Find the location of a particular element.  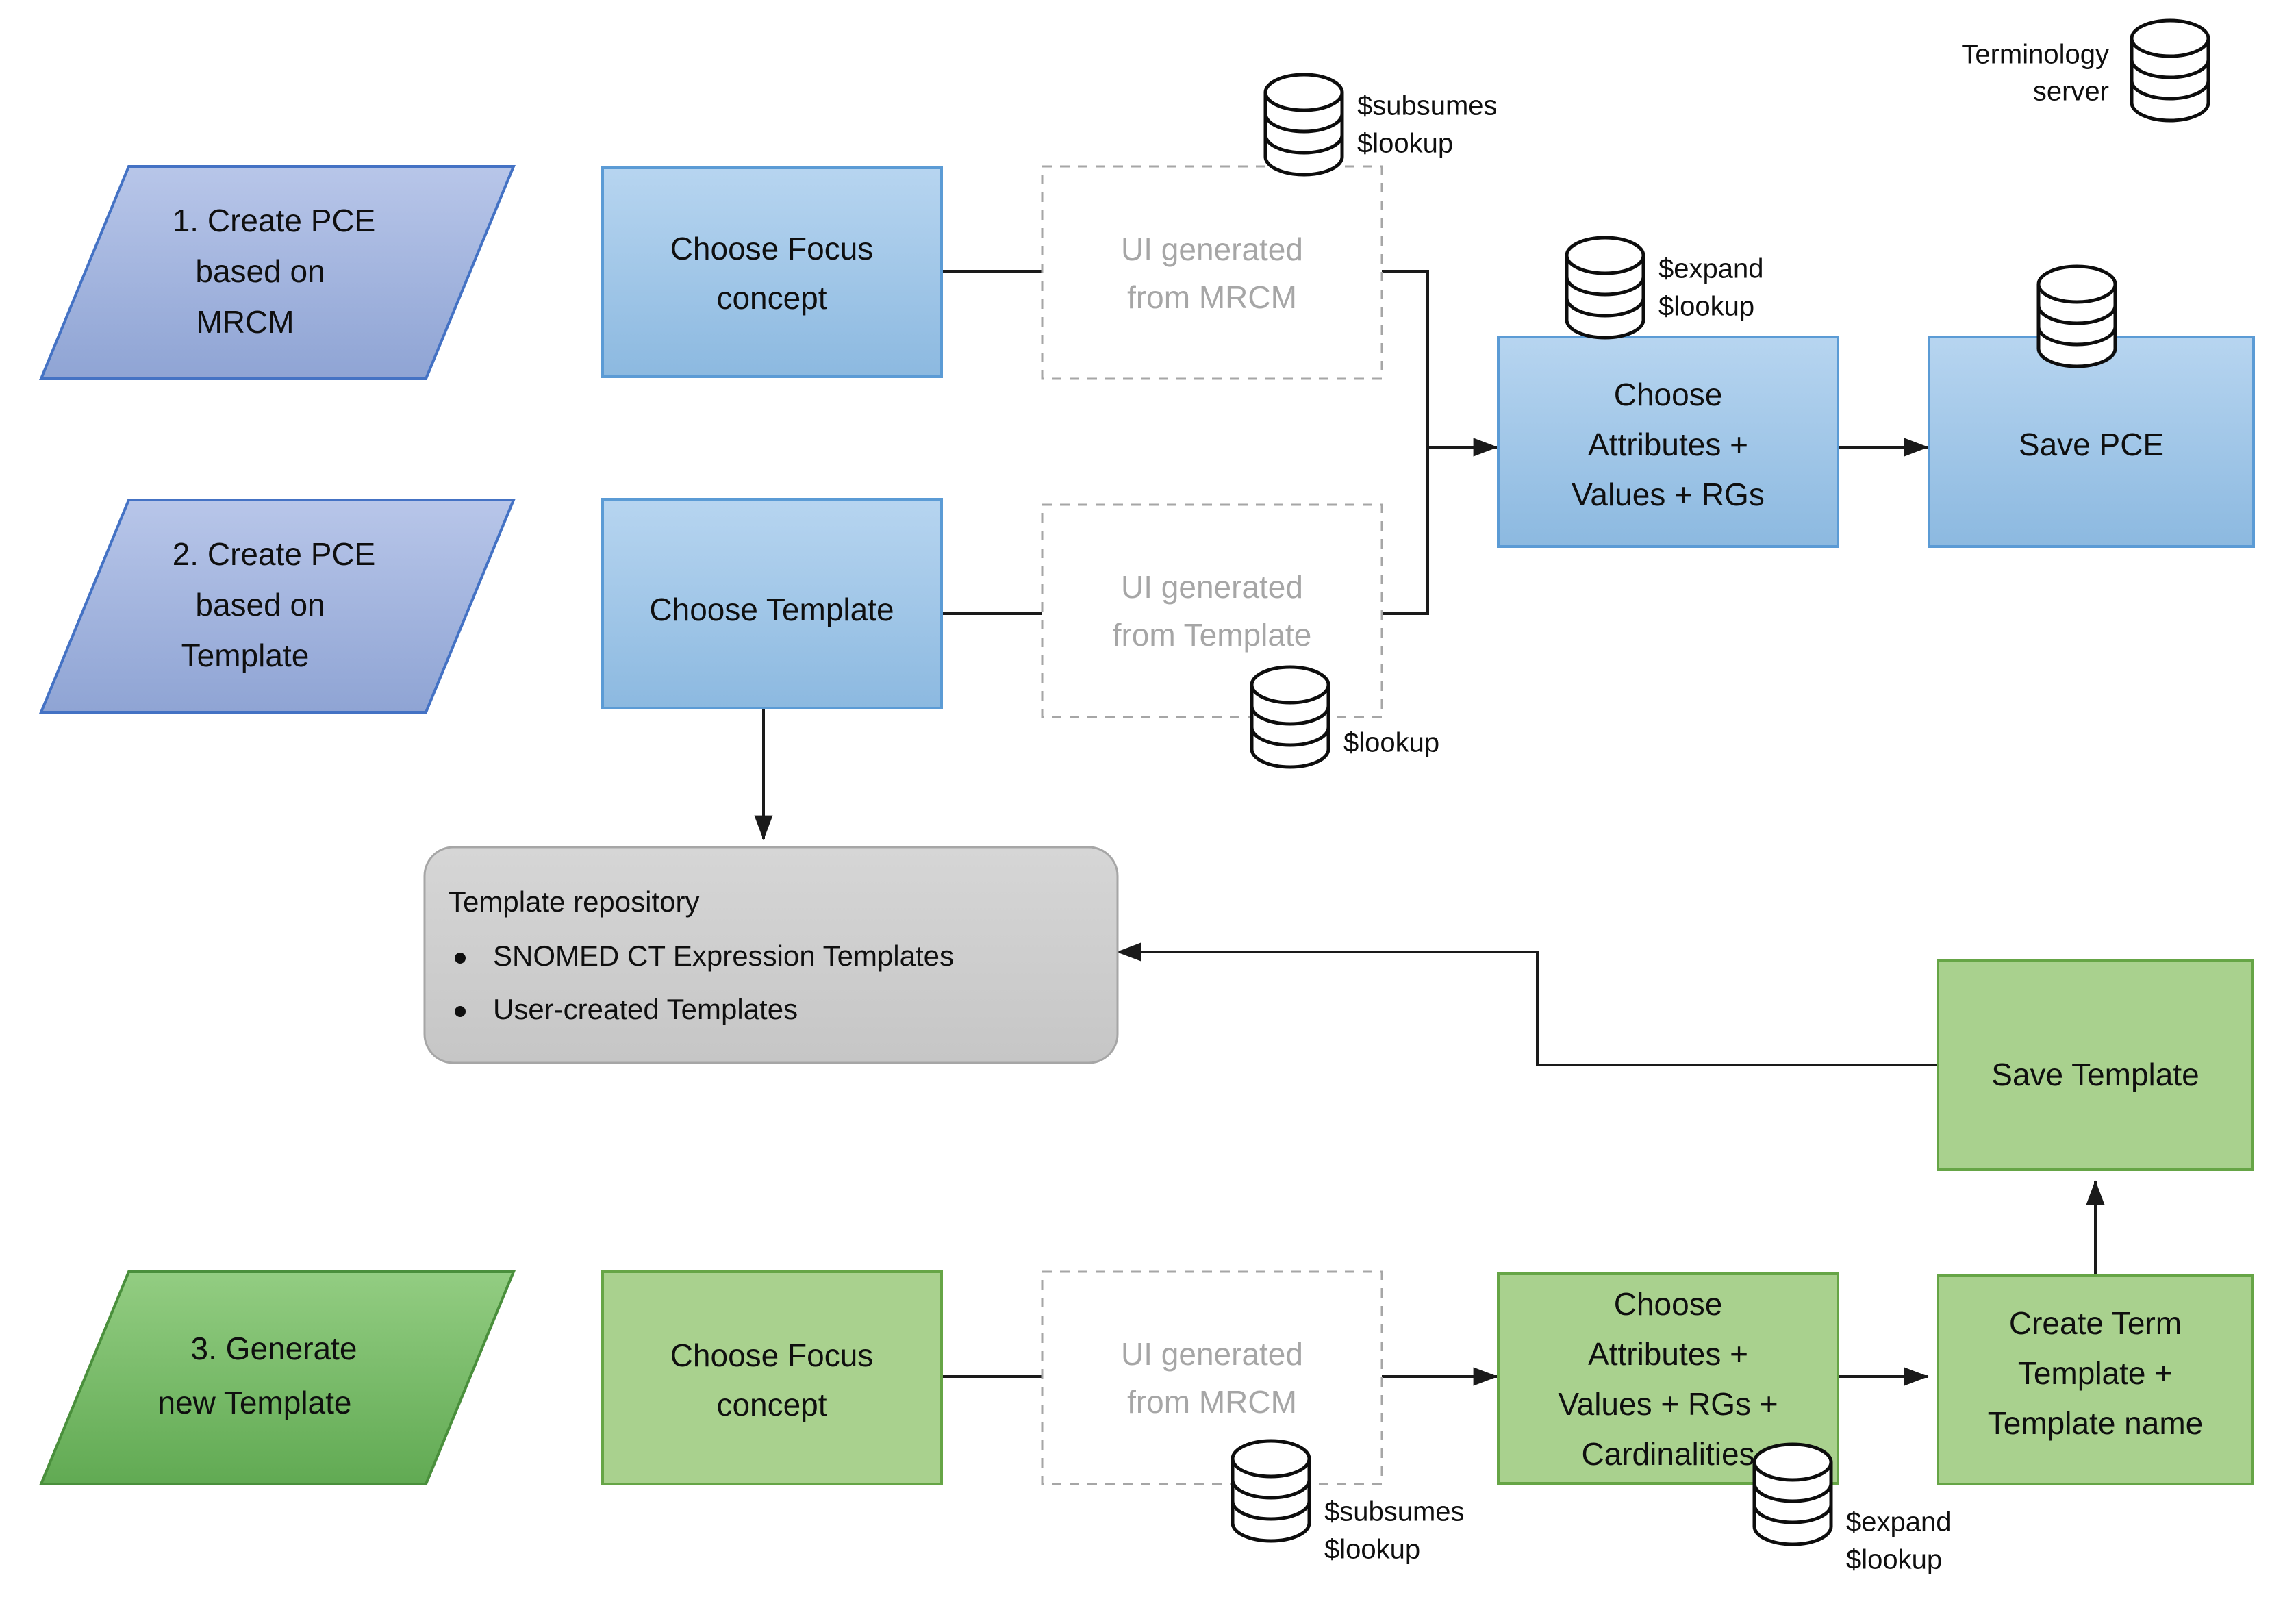

lane-3-generate-new-template: 3. Generate new Template is located at coordinates (277, 1377).